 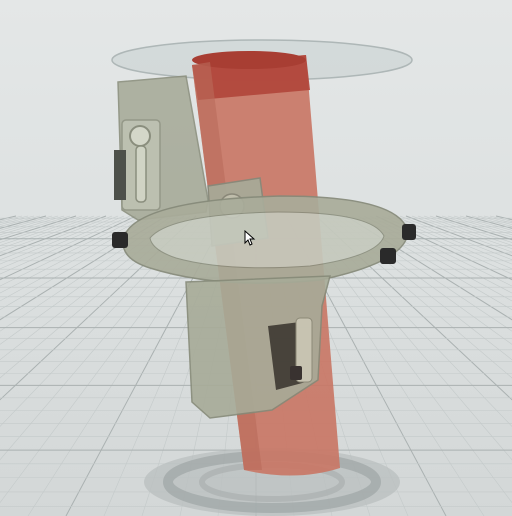 I want to click on screw-left, so click(x=120, y=240).